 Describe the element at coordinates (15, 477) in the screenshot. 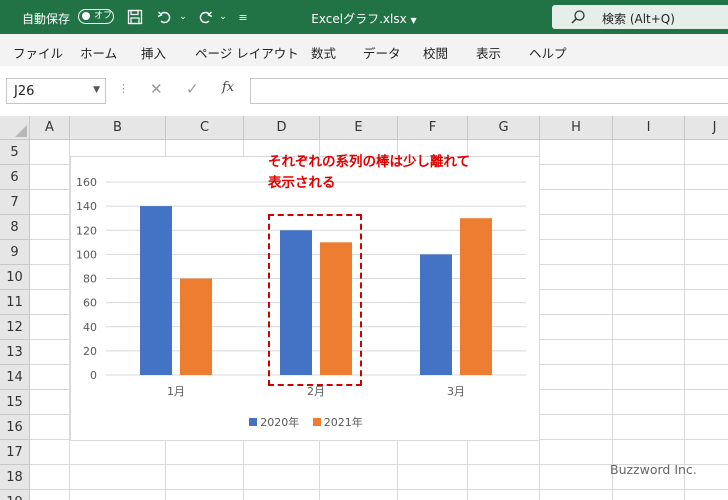

I see `row-header-18: 18` at that location.